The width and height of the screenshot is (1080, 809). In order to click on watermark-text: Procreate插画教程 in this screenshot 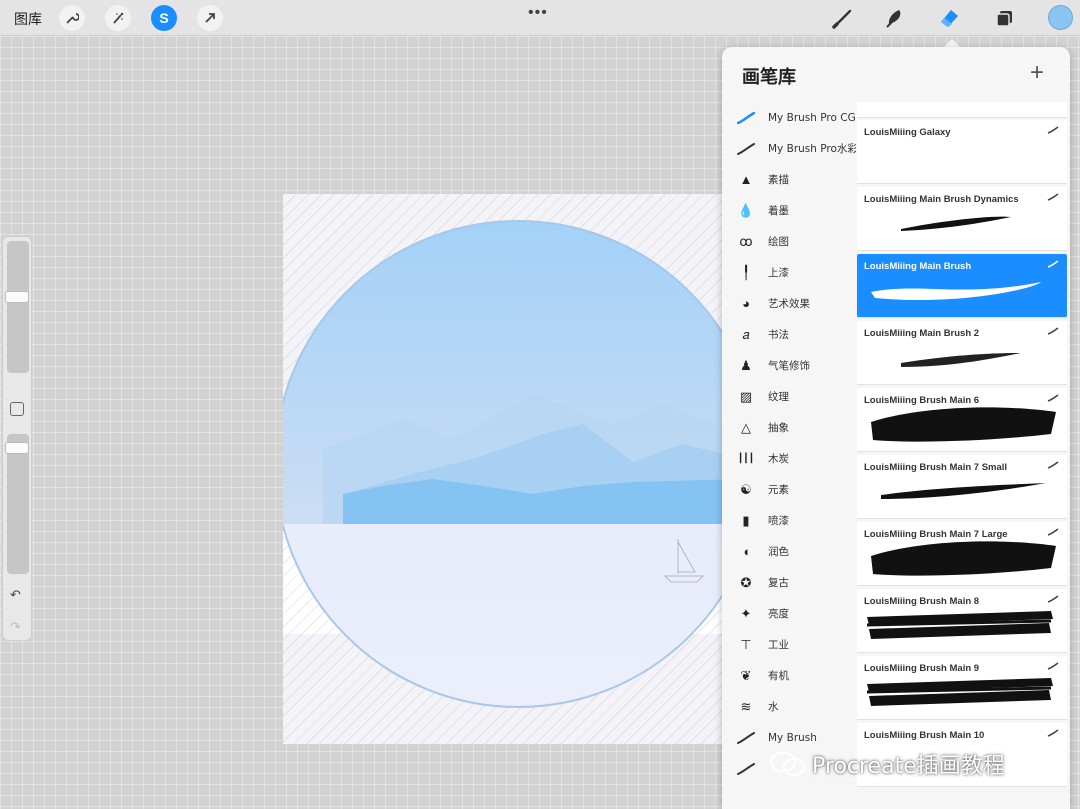, I will do `click(908, 766)`.